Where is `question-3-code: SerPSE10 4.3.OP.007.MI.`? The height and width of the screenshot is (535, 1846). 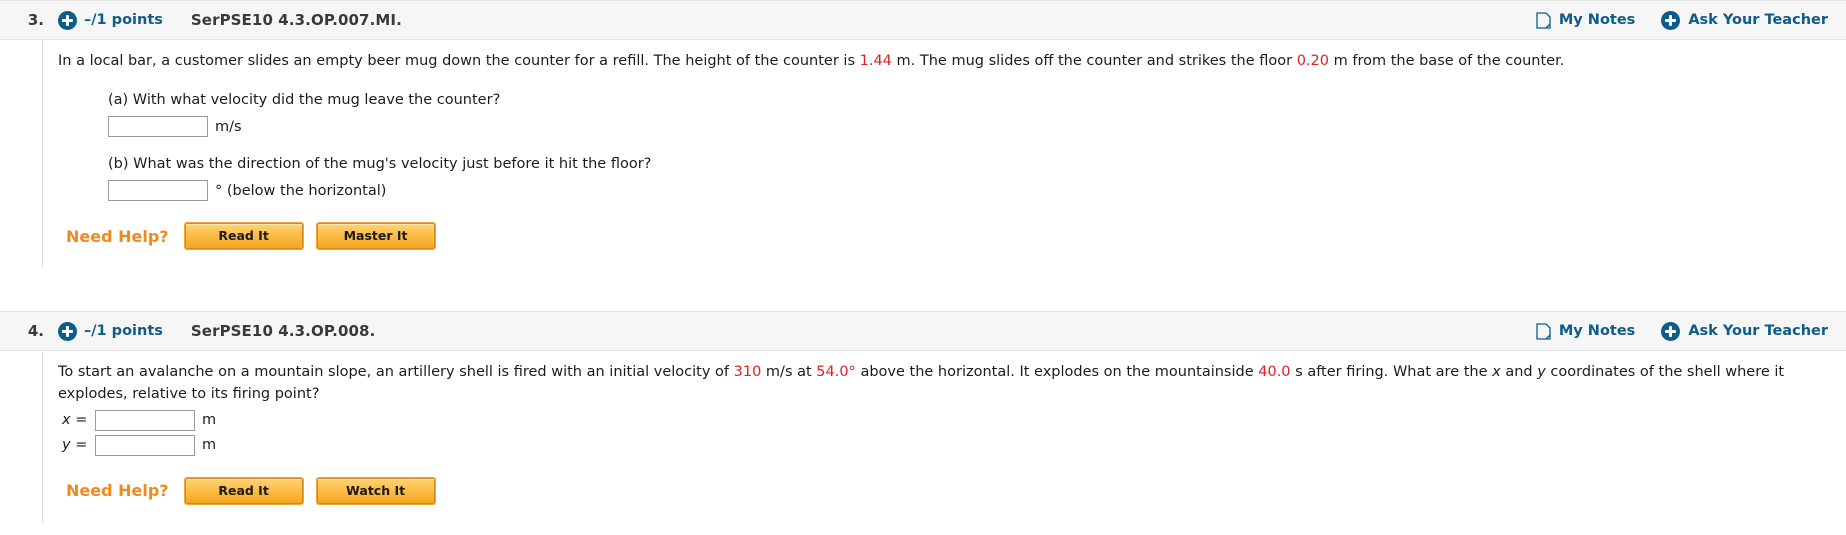 question-3-code: SerPSE10 4.3.OP.007.MI. is located at coordinates (296, 20).